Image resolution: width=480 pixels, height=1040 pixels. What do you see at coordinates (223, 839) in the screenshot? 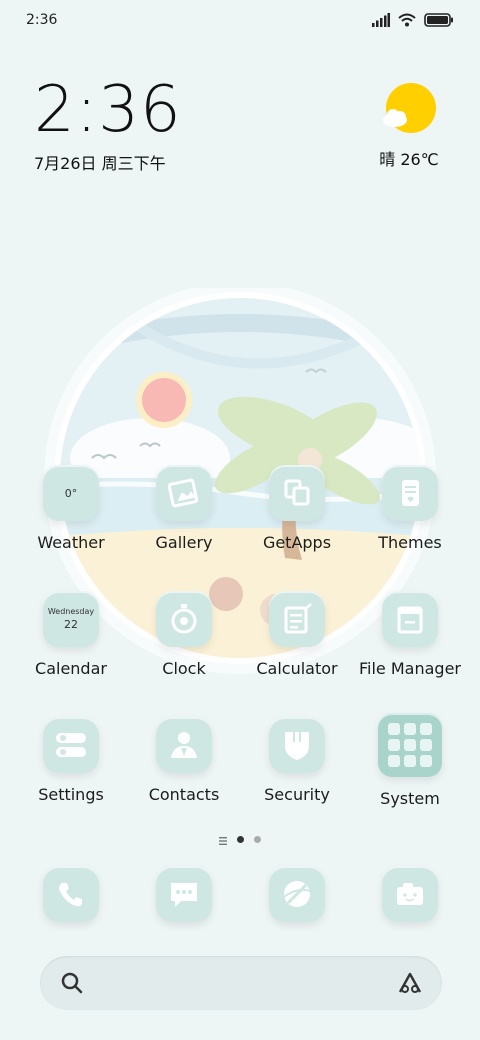
I see `menu-lines-icon` at bounding box center [223, 839].